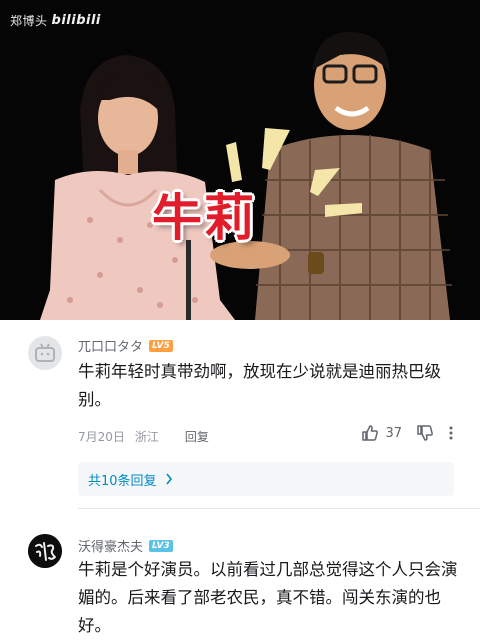 This screenshot has height=640, width=480. I want to click on level-badge: LV3, so click(161, 545).